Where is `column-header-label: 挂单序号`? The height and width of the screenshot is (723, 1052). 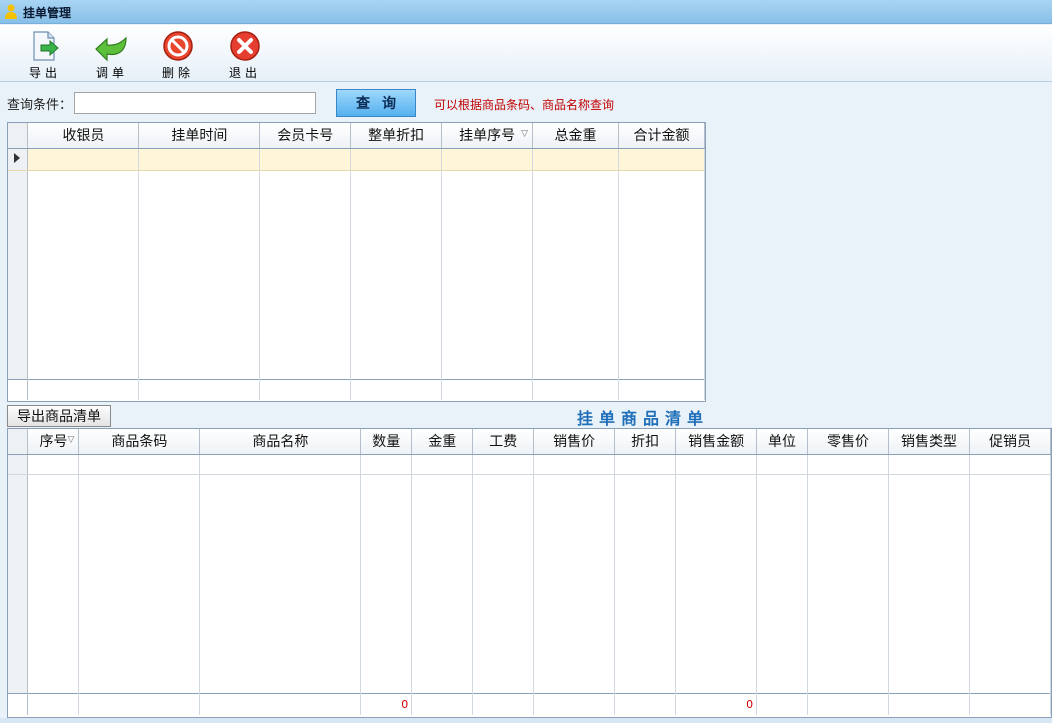
column-header-label: 挂单序号 is located at coordinates (487, 136).